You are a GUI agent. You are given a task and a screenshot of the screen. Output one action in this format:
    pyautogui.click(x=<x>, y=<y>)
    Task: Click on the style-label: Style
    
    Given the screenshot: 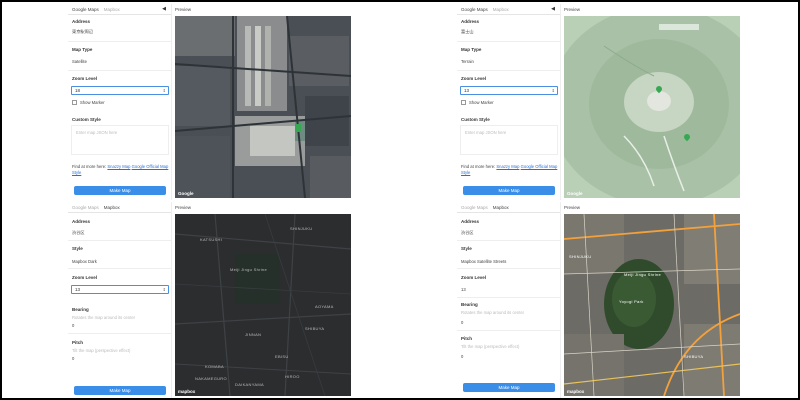 What is the action you would take?
    pyautogui.click(x=466, y=248)
    